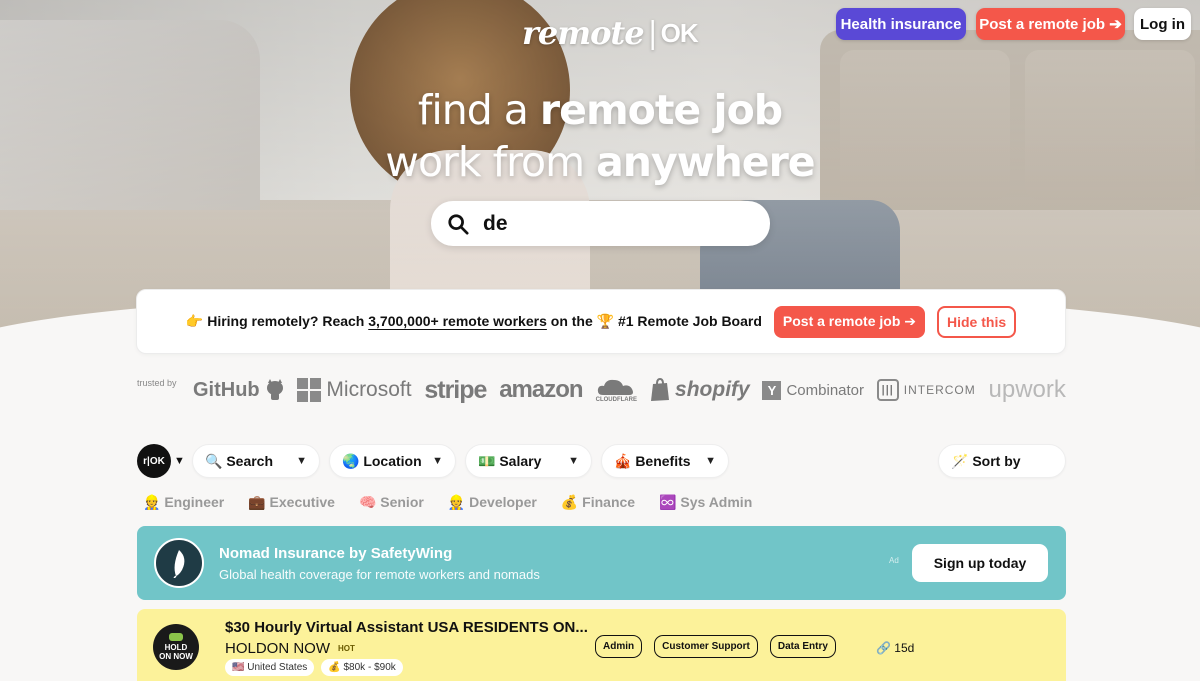 Image resolution: width=1200 pixels, height=681 pixels. Describe the element at coordinates (986, 460) in the screenshot. I see `sort-by-label: 🪄 Sort by` at that location.